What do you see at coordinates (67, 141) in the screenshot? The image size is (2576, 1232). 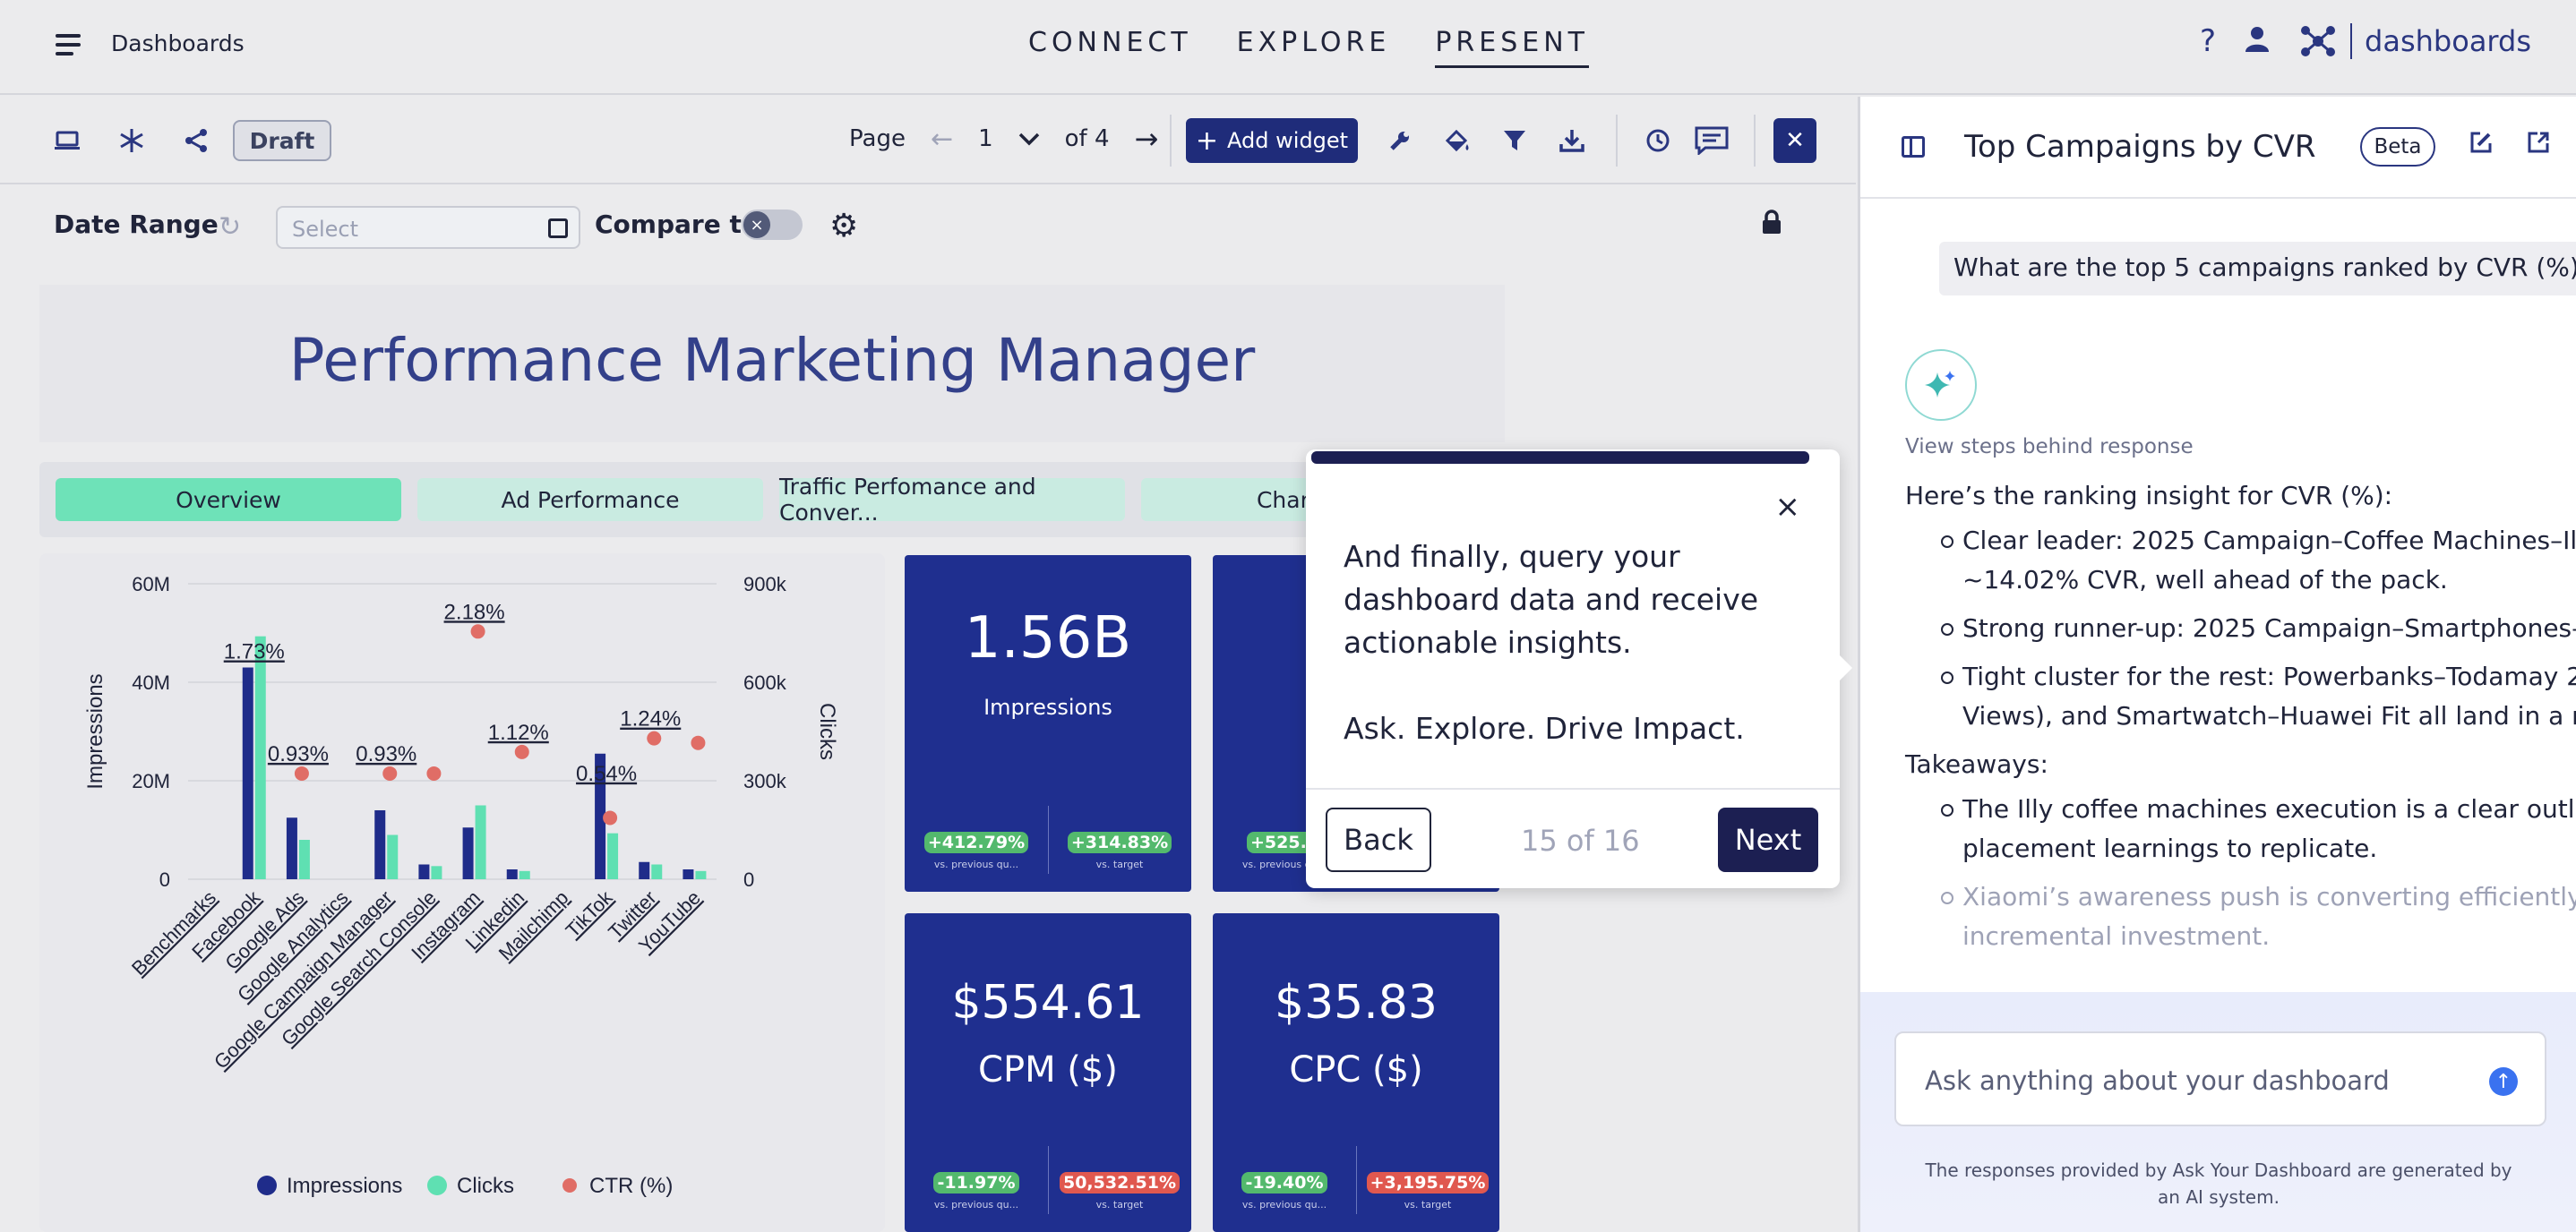 I see `device-preview-icon` at bounding box center [67, 141].